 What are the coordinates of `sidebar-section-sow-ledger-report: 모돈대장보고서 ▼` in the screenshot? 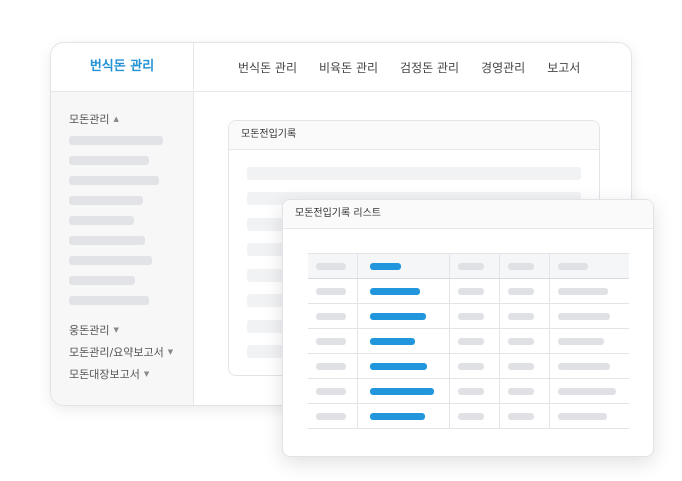 It's located at (109, 374).